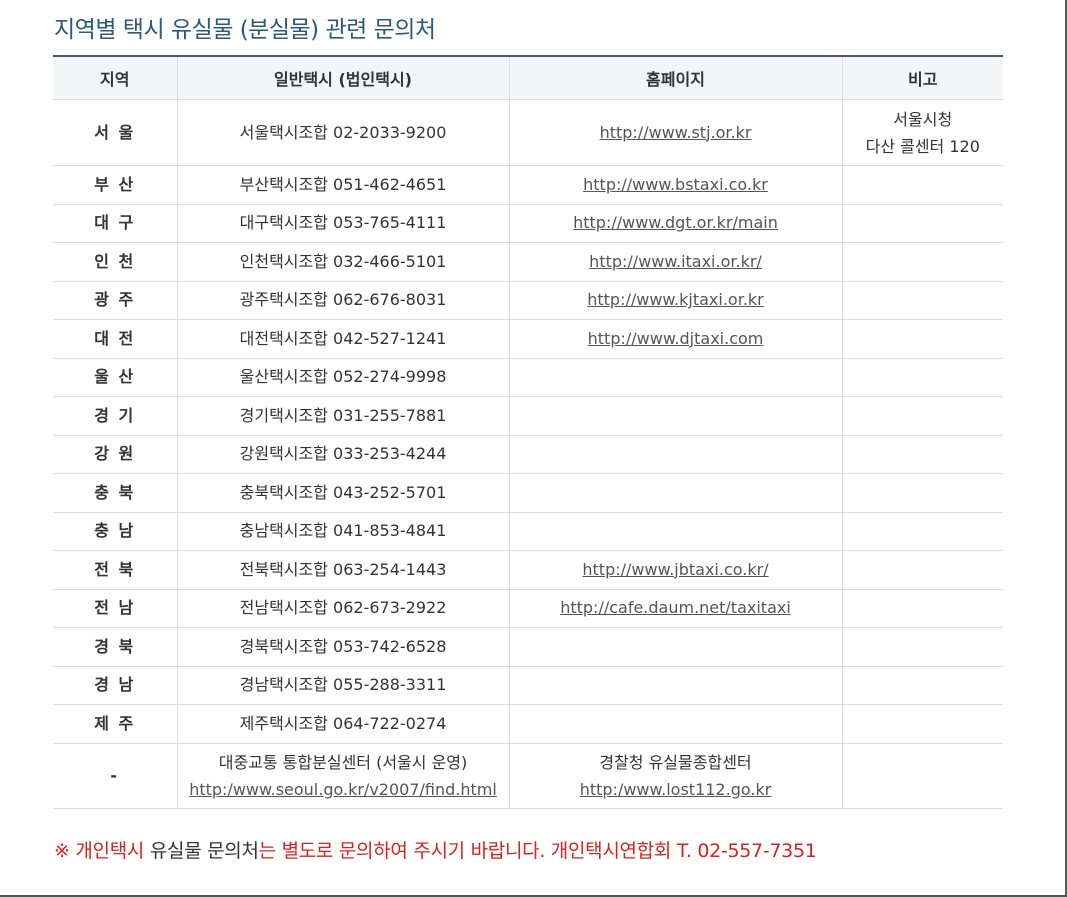  Describe the element at coordinates (115, 608) in the screenshot. I see `region-cell: 전 남` at that location.